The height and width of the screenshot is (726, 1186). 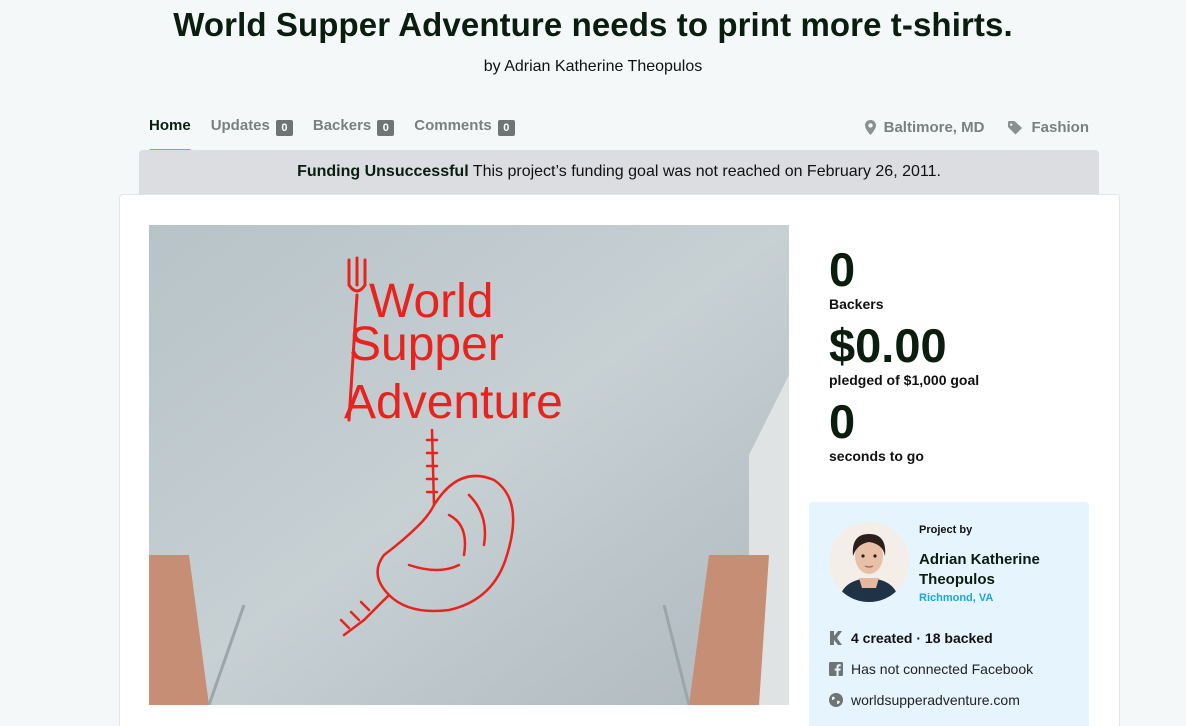 I want to click on location-label: Baltimore, MD, so click(x=934, y=127).